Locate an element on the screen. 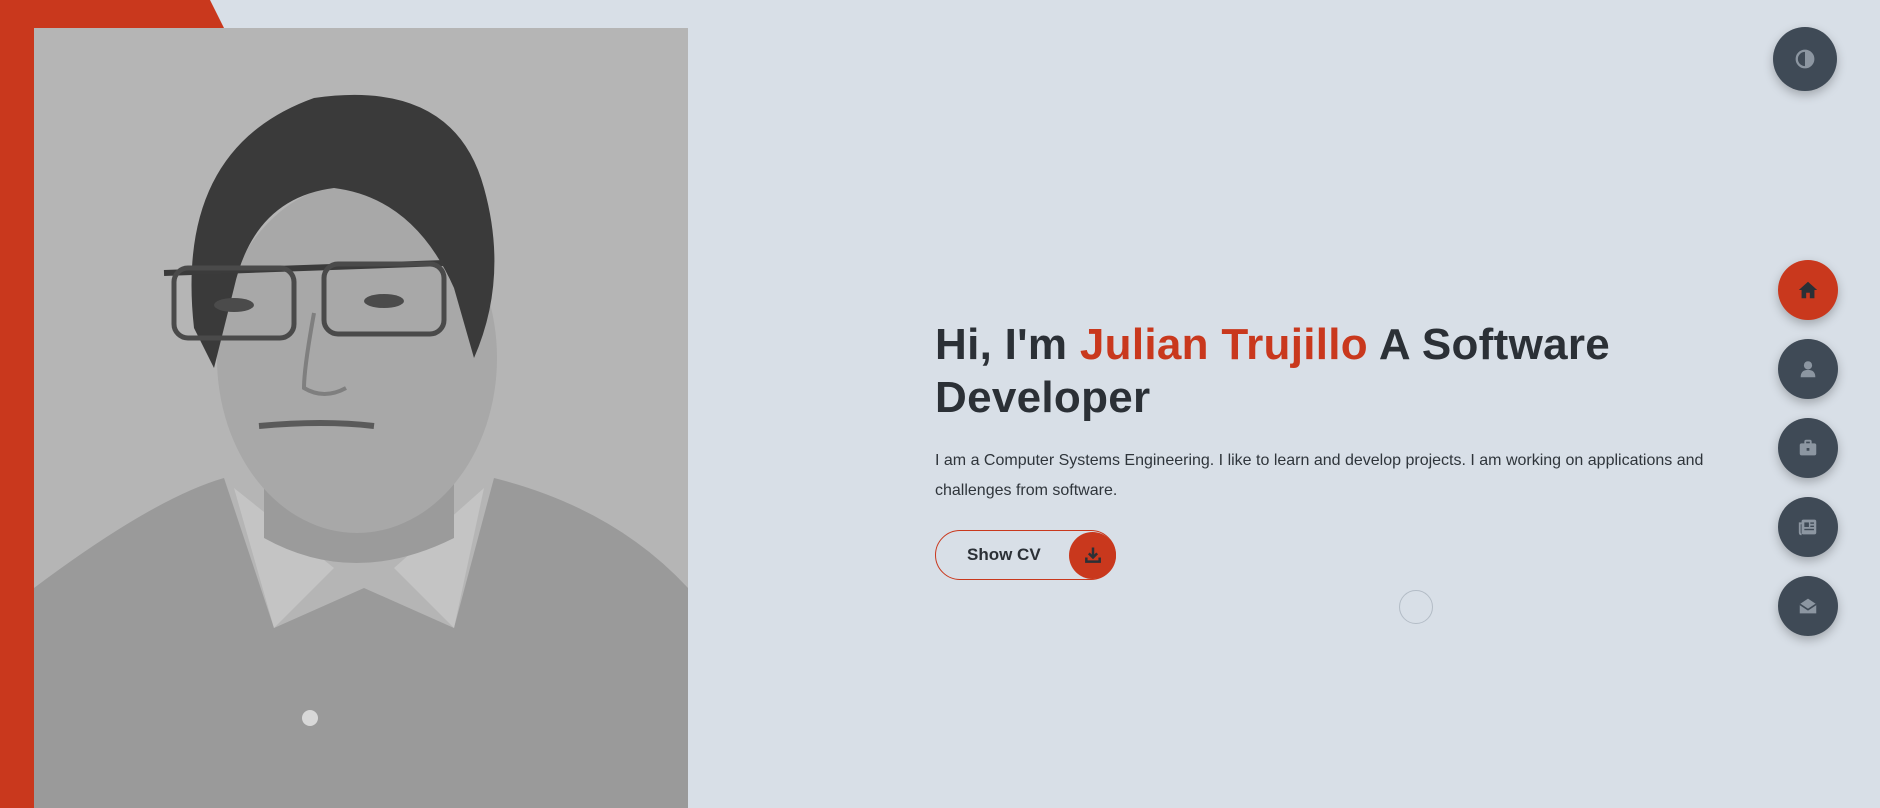  nav-about-button is located at coordinates (1808, 369).